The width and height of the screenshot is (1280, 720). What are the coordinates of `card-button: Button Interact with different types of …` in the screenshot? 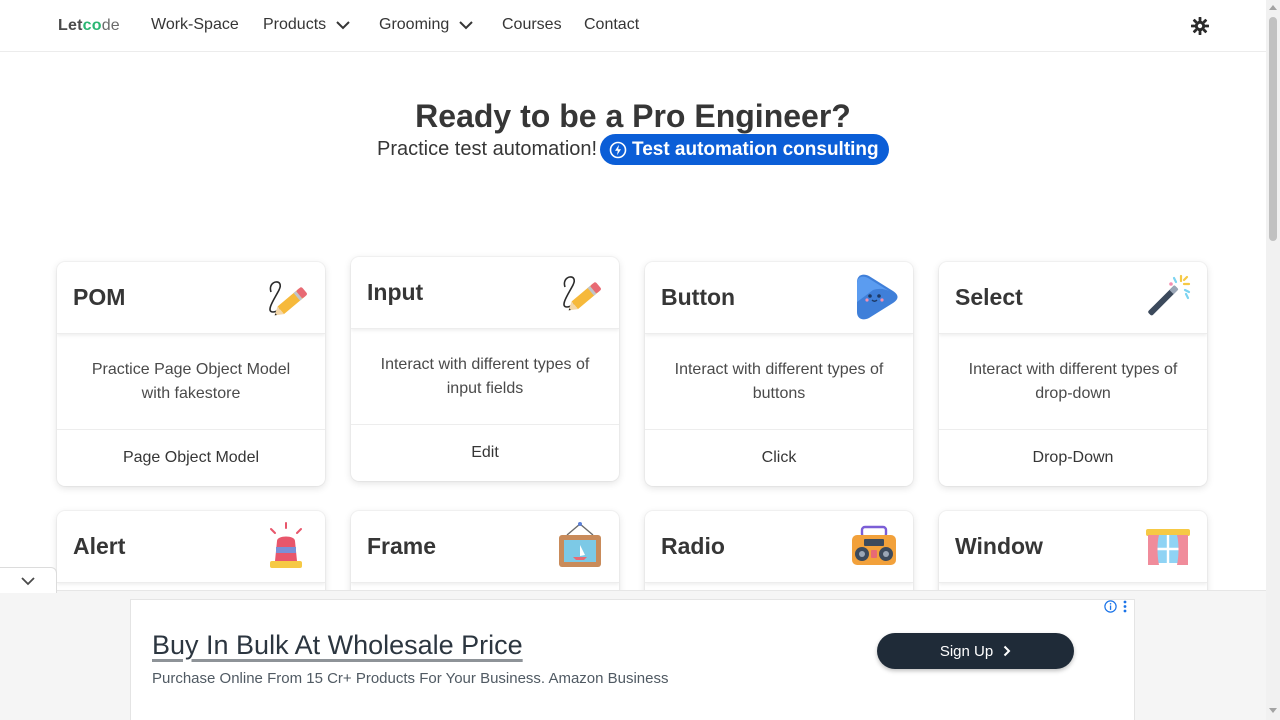 It's located at (779, 374).